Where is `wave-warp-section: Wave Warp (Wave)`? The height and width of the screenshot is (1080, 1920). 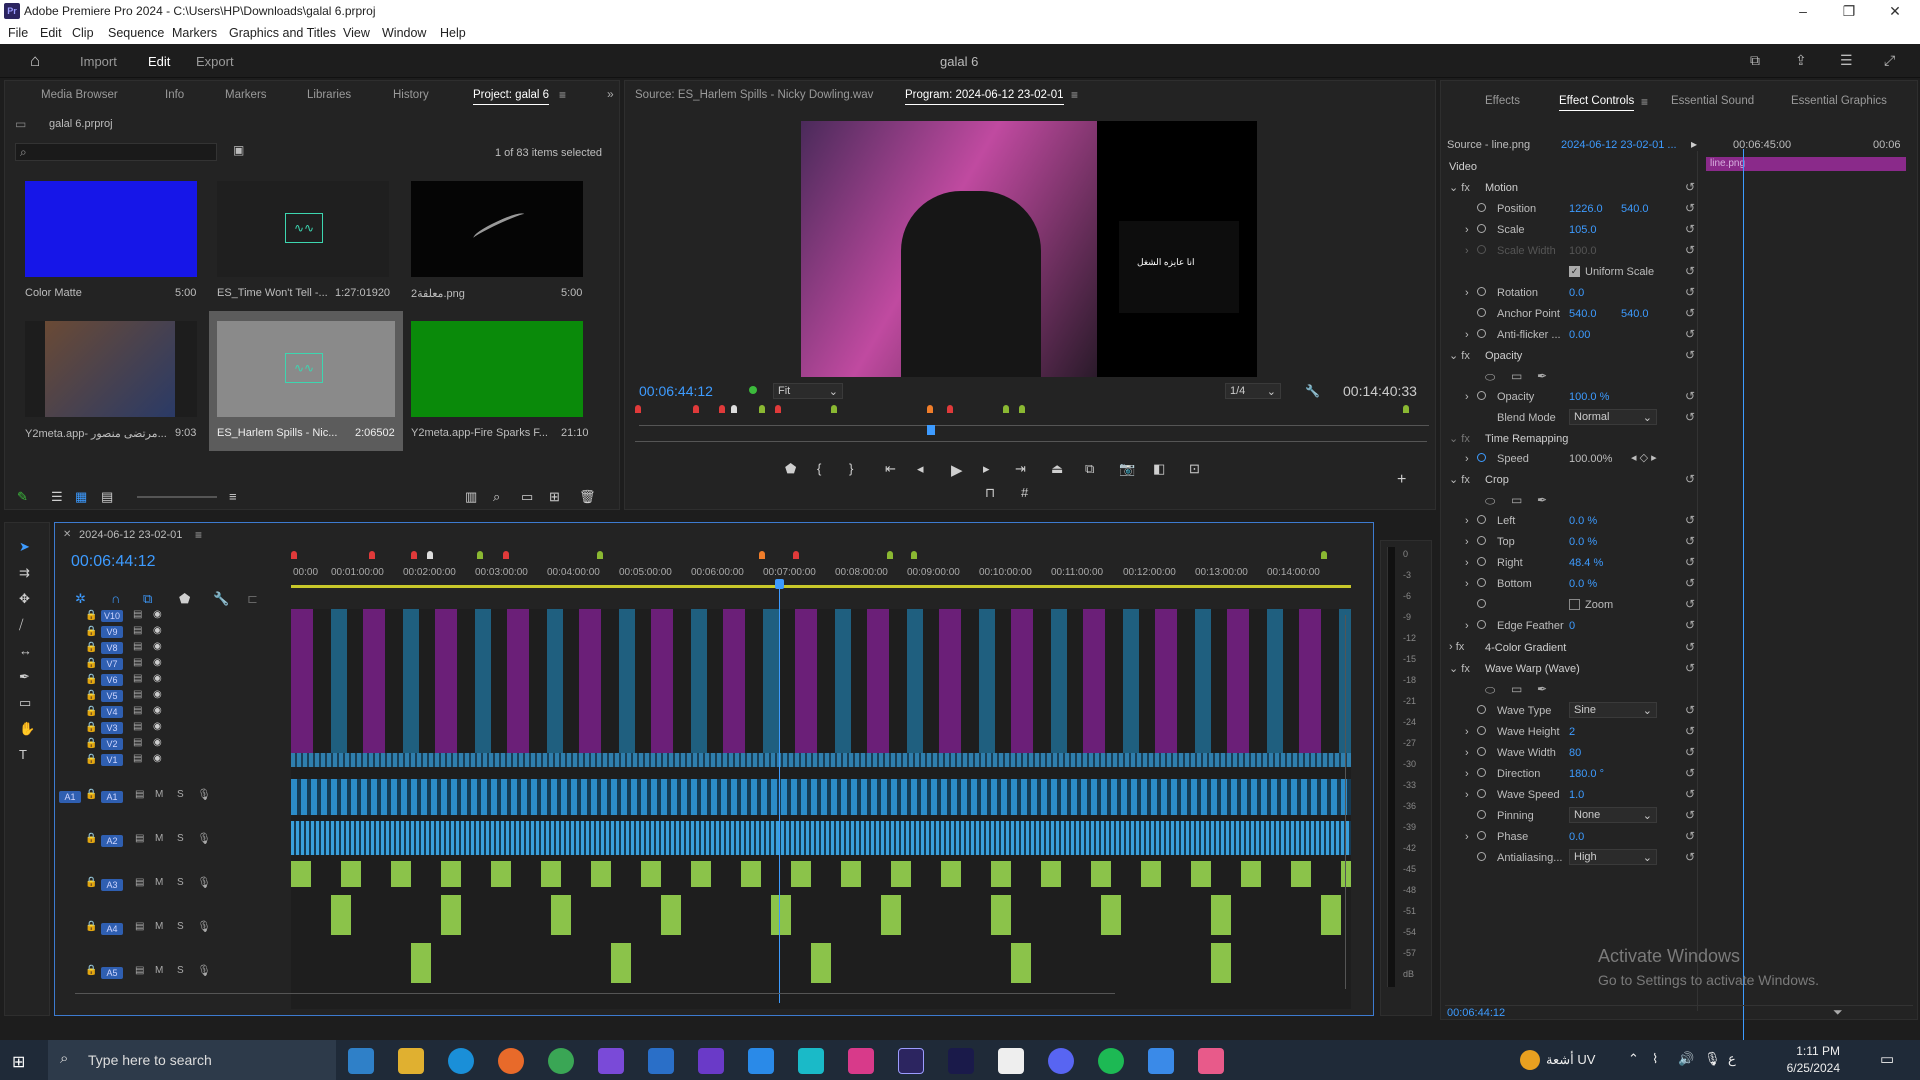
wave-warp-section: Wave Warp (Wave) is located at coordinates (1532, 669).